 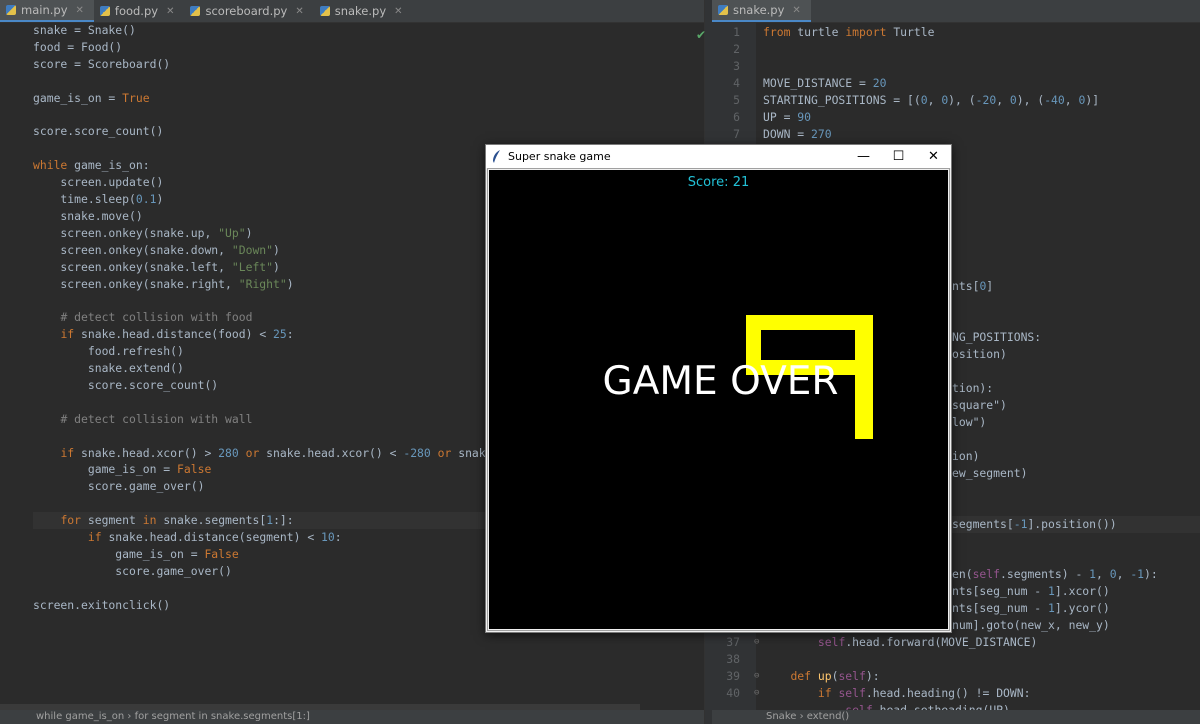 I want to click on code-line: food = Food(), so click(x=368, y=47).